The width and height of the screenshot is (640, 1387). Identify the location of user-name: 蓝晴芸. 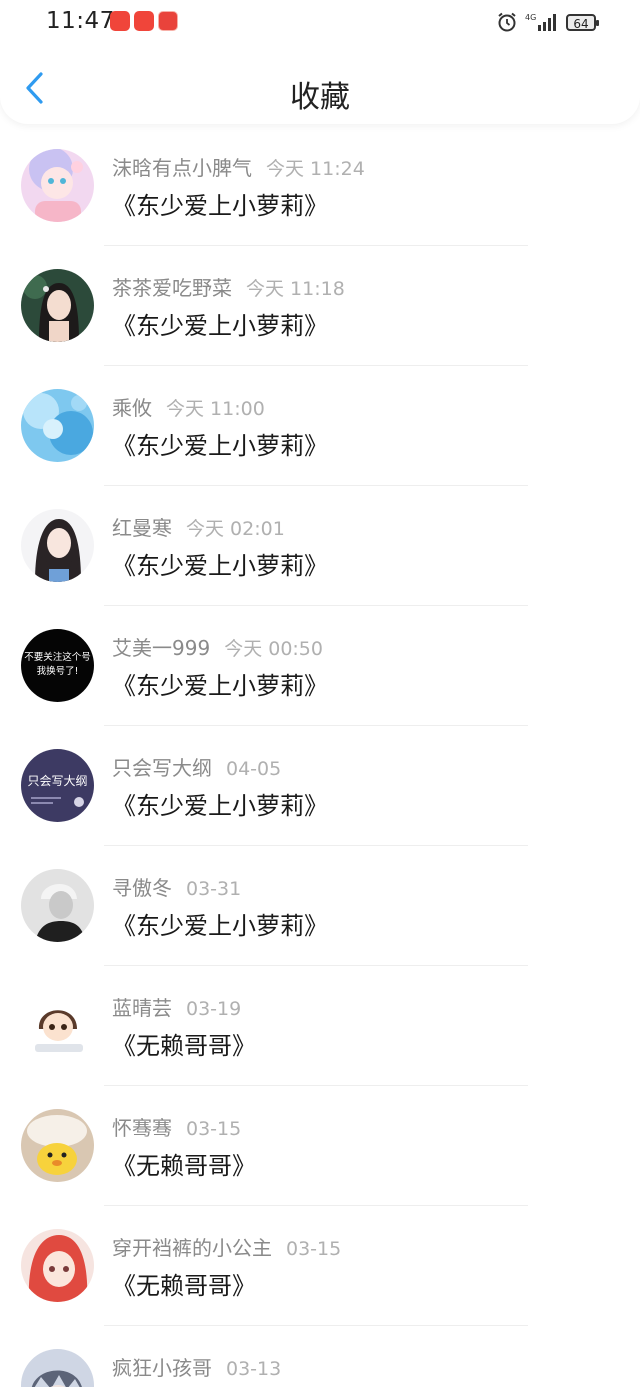
(142, 1008).